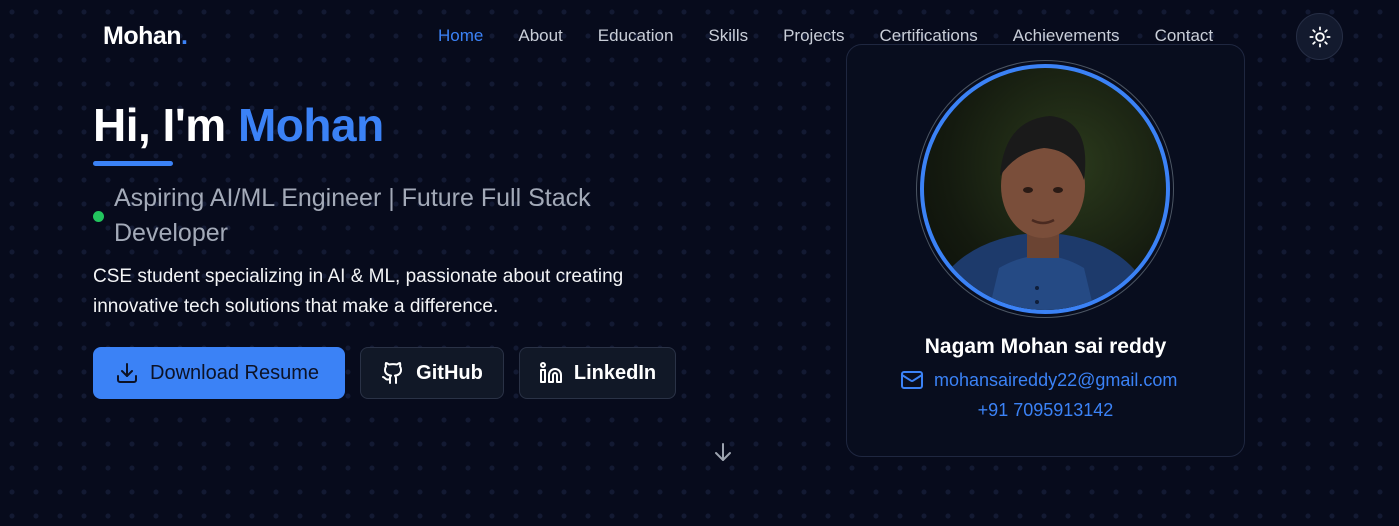 This screenshot has width=1399, height=526. I want to click on profile-email-link: mohansaireddy22@gmail.com, so click(1038, 380).